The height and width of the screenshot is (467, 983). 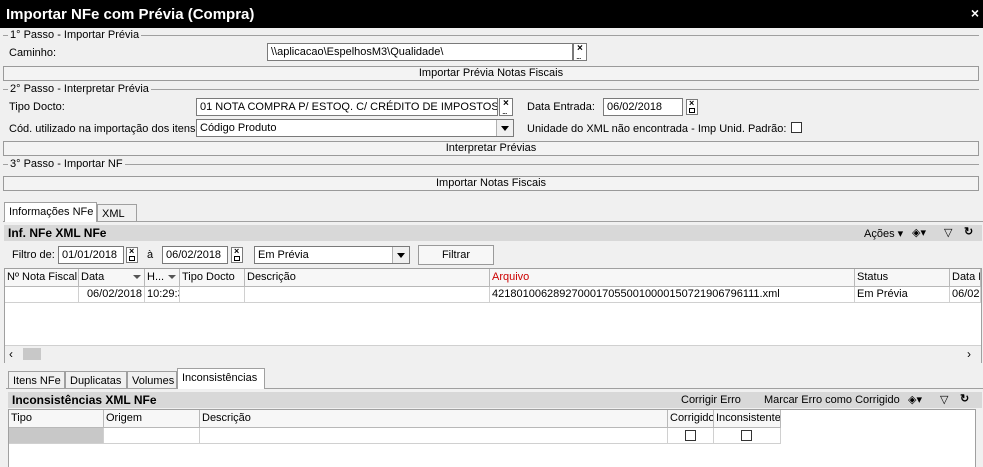 What do you see at coordinates (975, 13) in the screenshot?
I see `close-icon: ×` at bounding box center [975, 13].